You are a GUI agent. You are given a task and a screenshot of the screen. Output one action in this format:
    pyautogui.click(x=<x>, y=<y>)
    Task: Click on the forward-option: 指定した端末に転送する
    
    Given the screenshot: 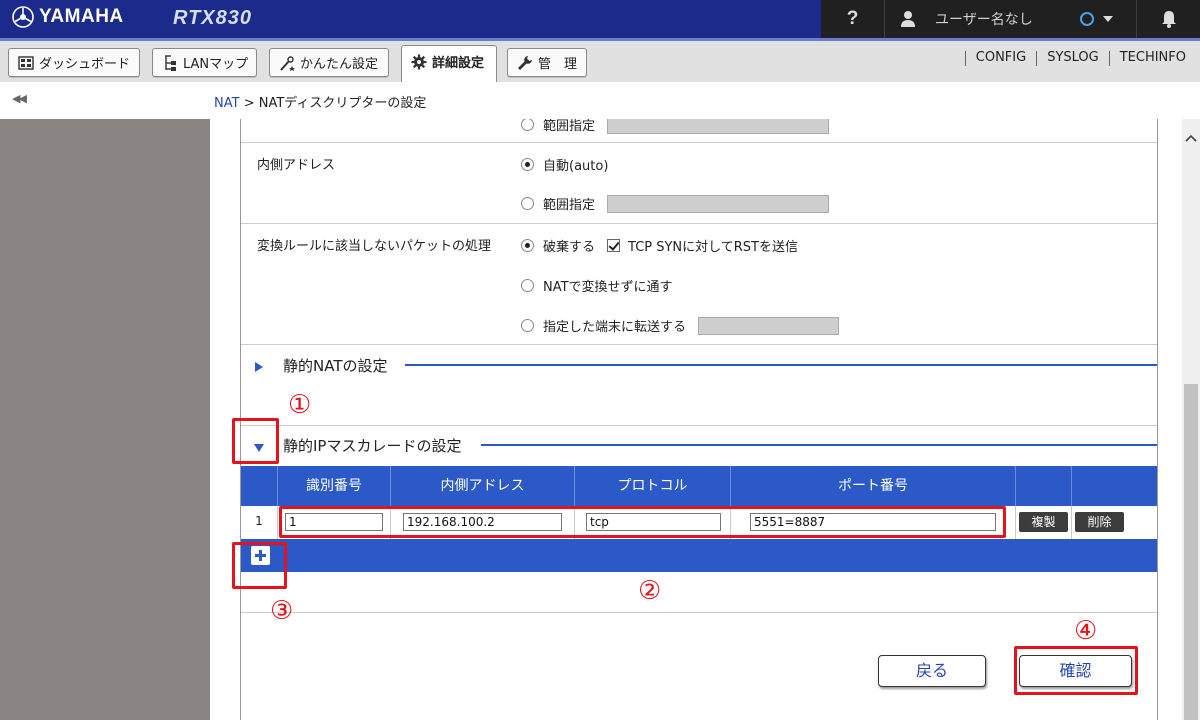 What is the action you would take?
    pyautogui.click(x=680, y=325)
    